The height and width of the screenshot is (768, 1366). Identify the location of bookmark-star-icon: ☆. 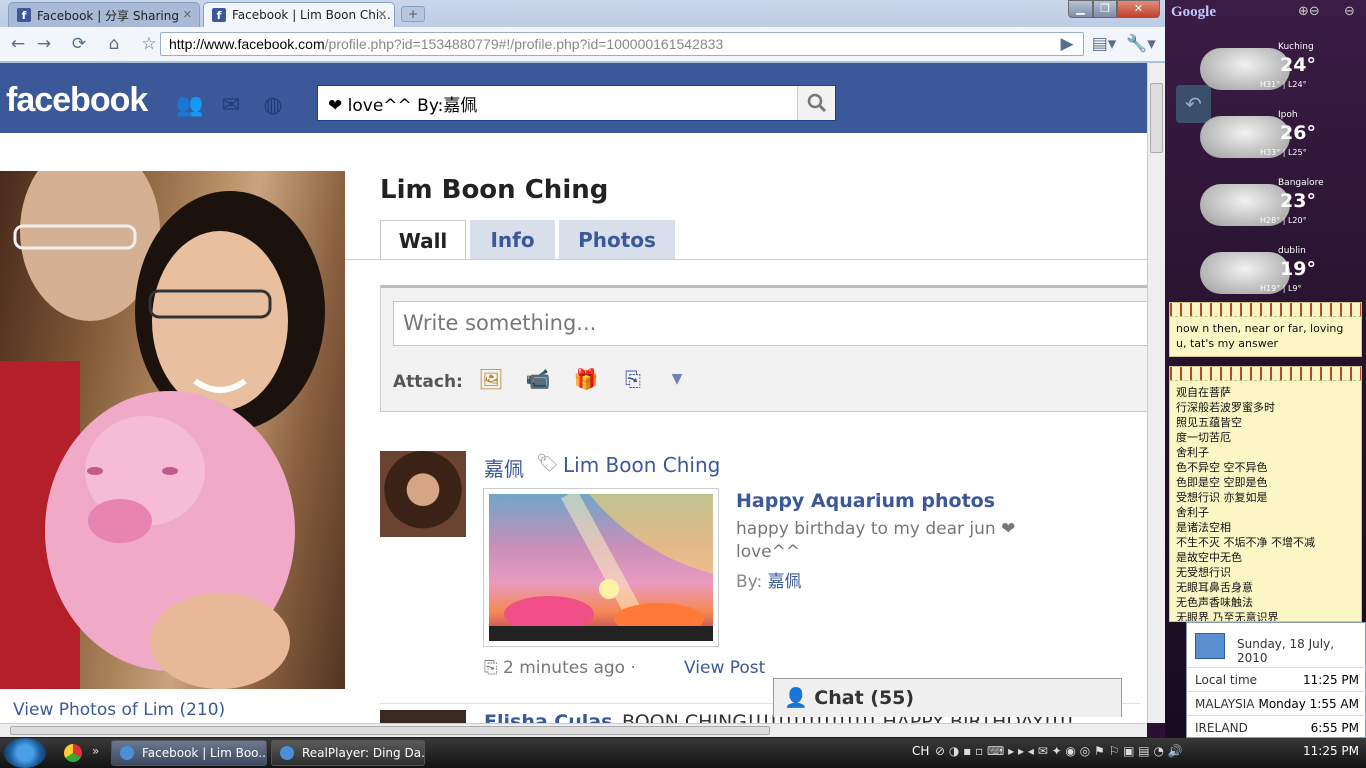
(149, 44).